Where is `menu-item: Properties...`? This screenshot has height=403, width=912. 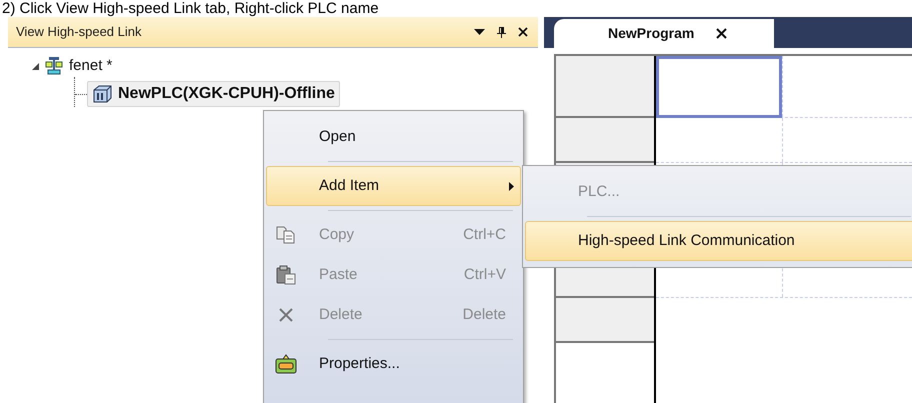 menu-item: Properties... is located at coordinates (393, 364).